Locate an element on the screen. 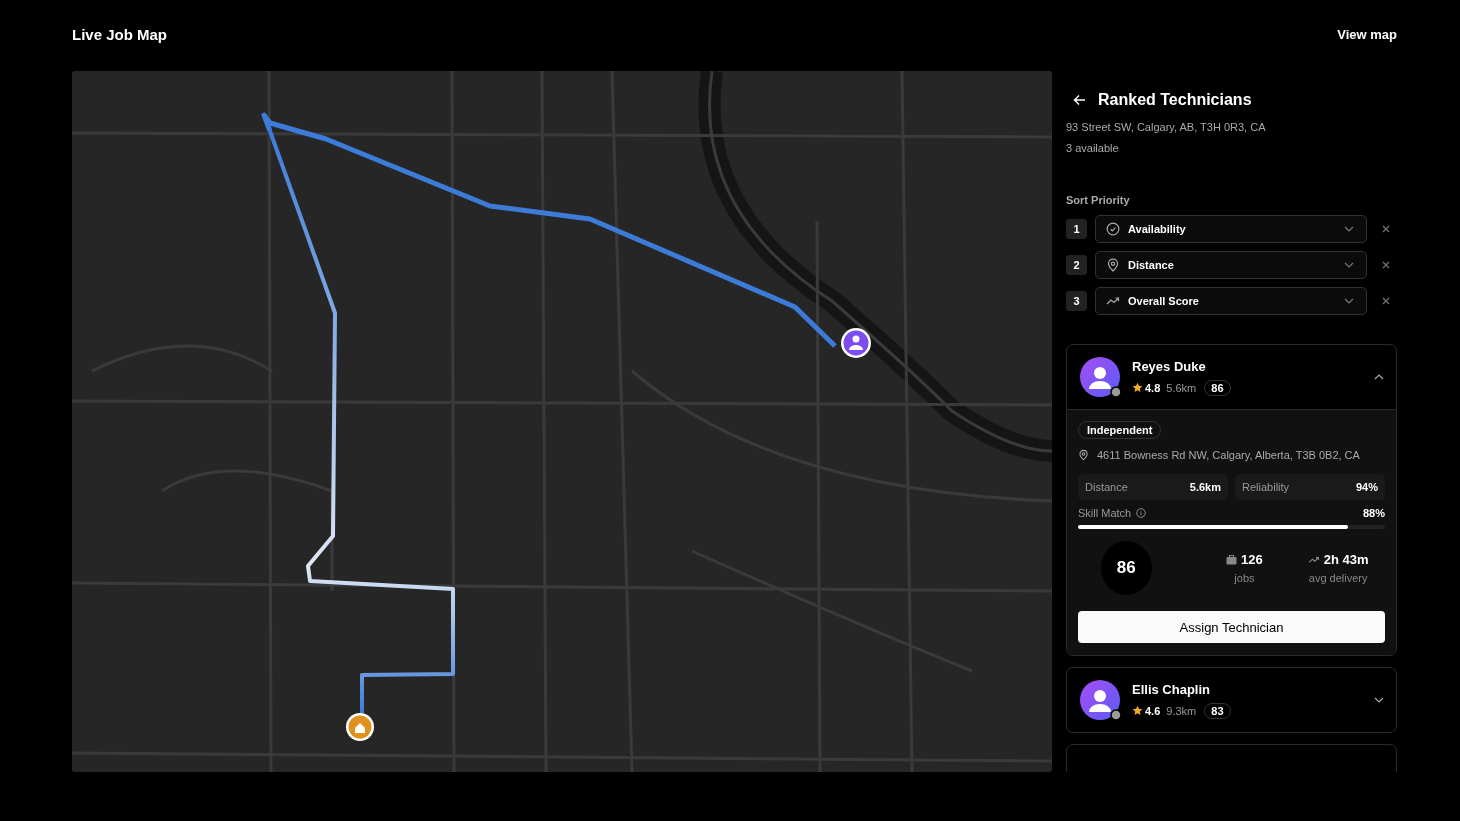 Image resolution: width=1460 pixels, height=821 pixels. home-marker-icon is located at coordinates (360, 727).